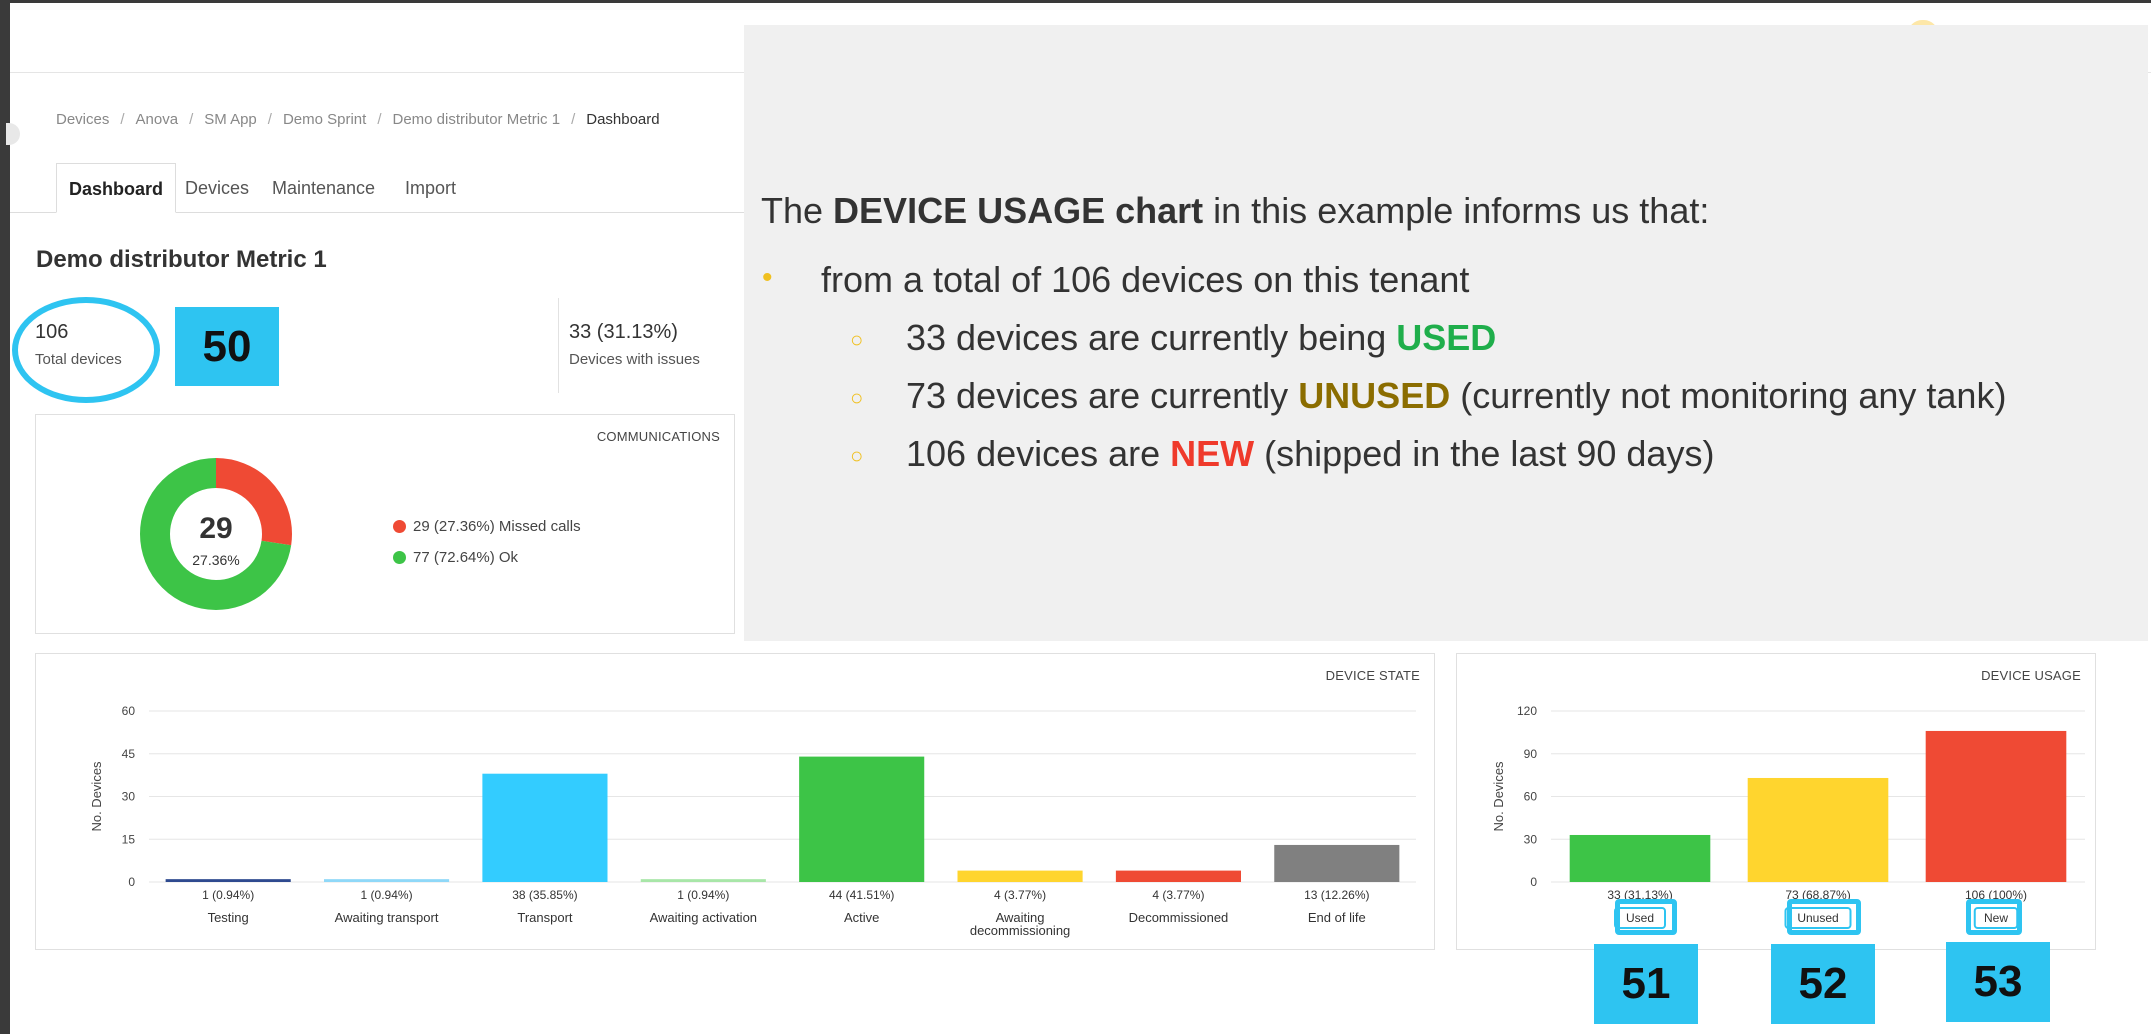 The image size is (2151, 1034). I want to click on overlay-new-note: (shipped in the last 90 days), so click(1484, 453).